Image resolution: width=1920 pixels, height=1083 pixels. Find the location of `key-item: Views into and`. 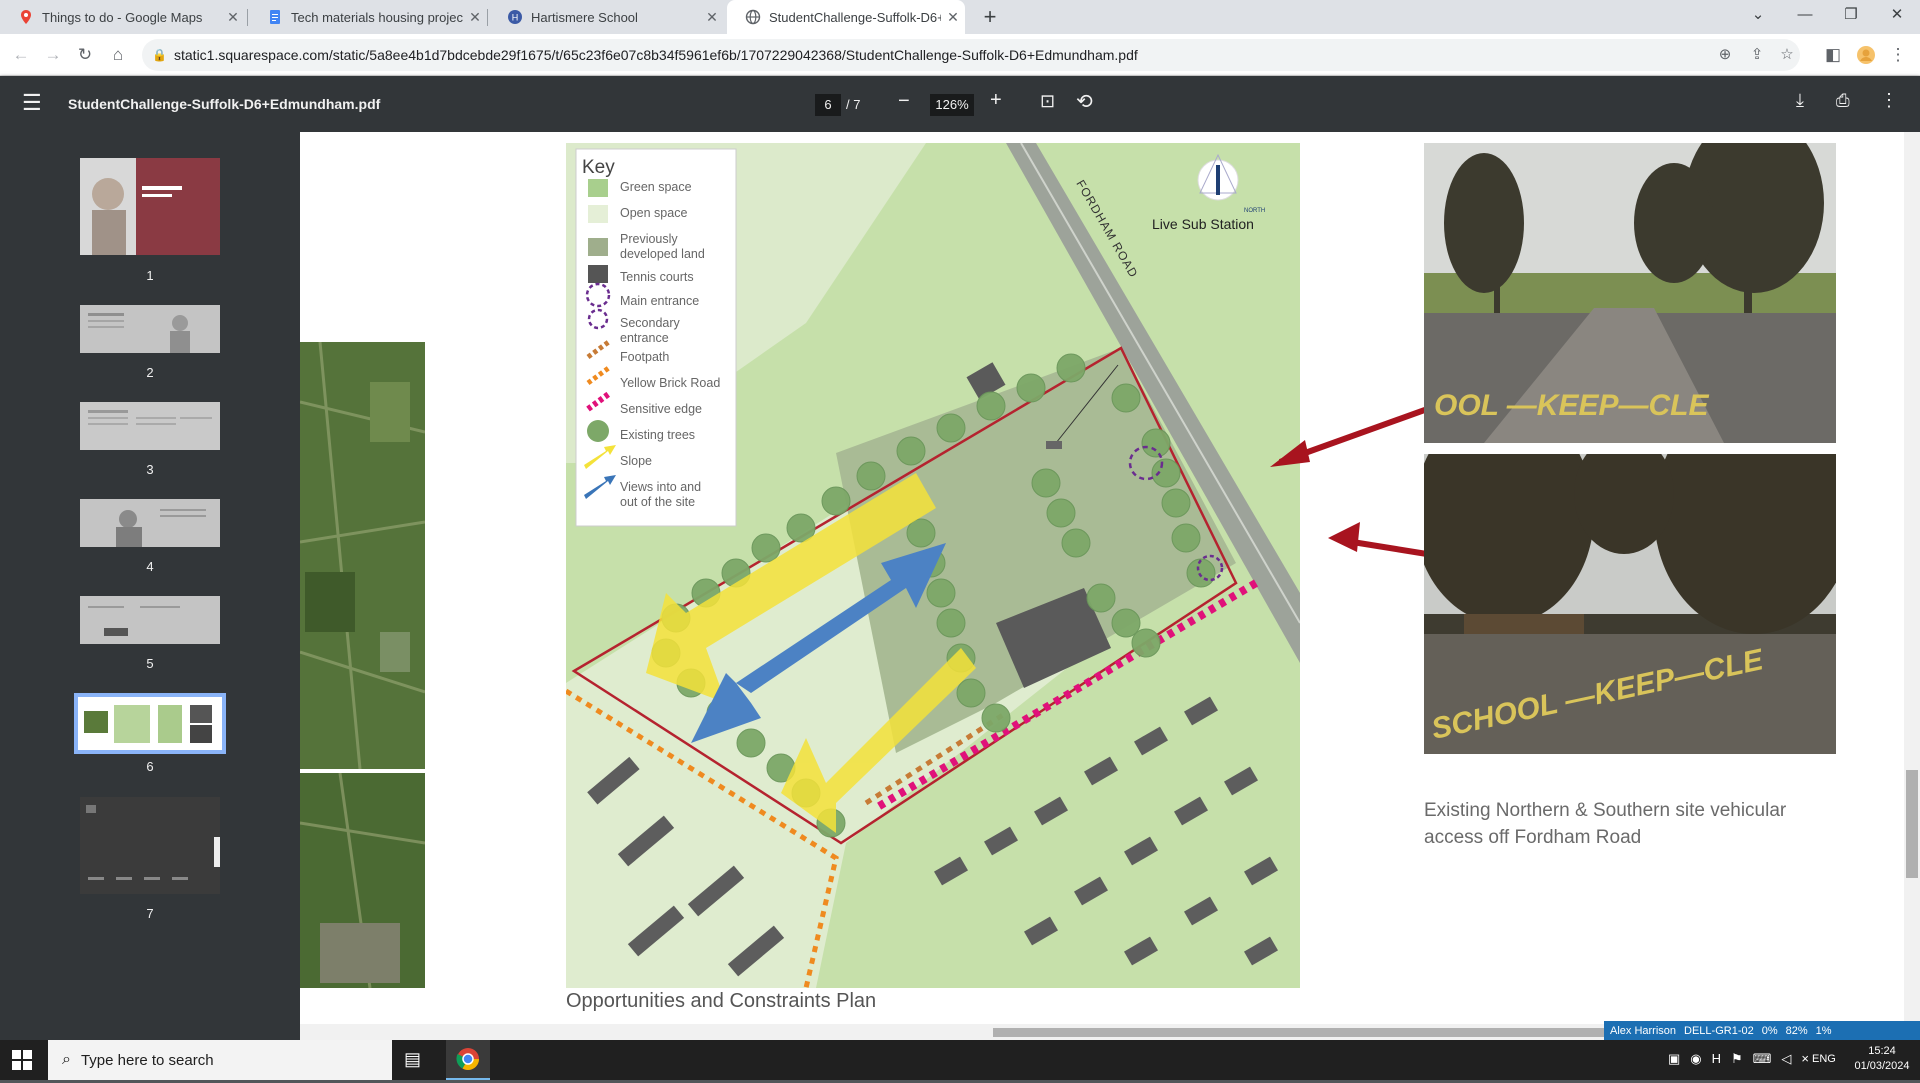

key-item: Views into and is located at coordinates (661, 487).